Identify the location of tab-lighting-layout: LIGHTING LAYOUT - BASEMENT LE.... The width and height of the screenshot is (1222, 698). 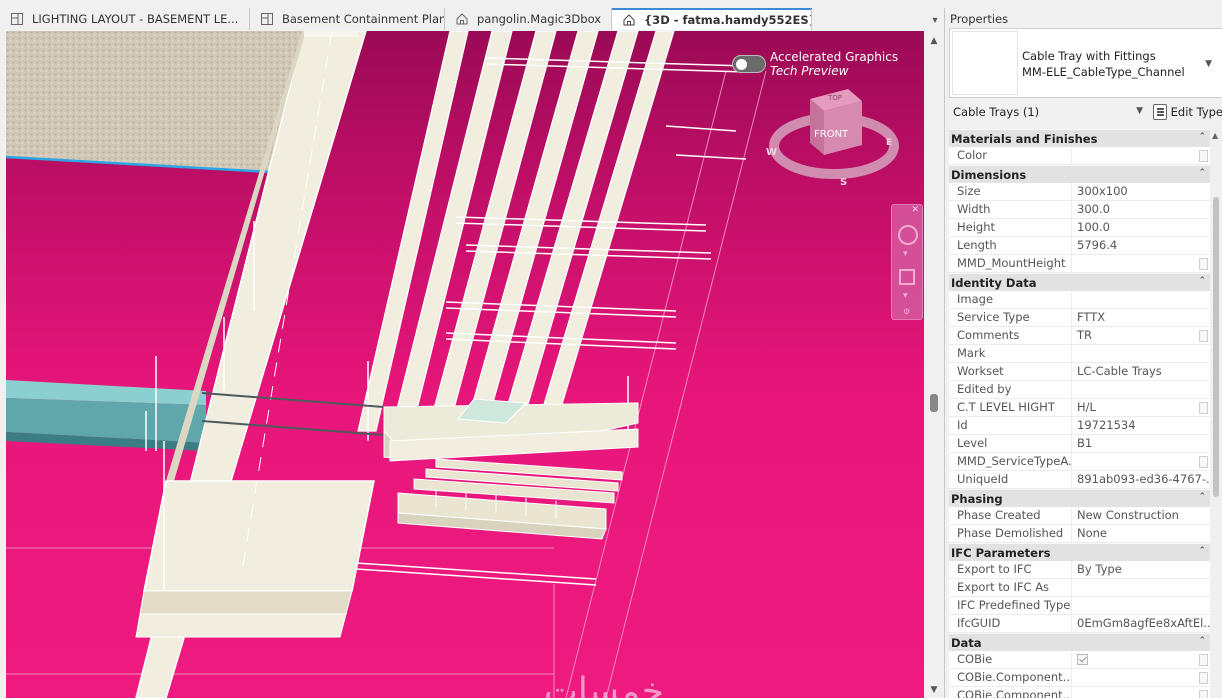
(125, 19).